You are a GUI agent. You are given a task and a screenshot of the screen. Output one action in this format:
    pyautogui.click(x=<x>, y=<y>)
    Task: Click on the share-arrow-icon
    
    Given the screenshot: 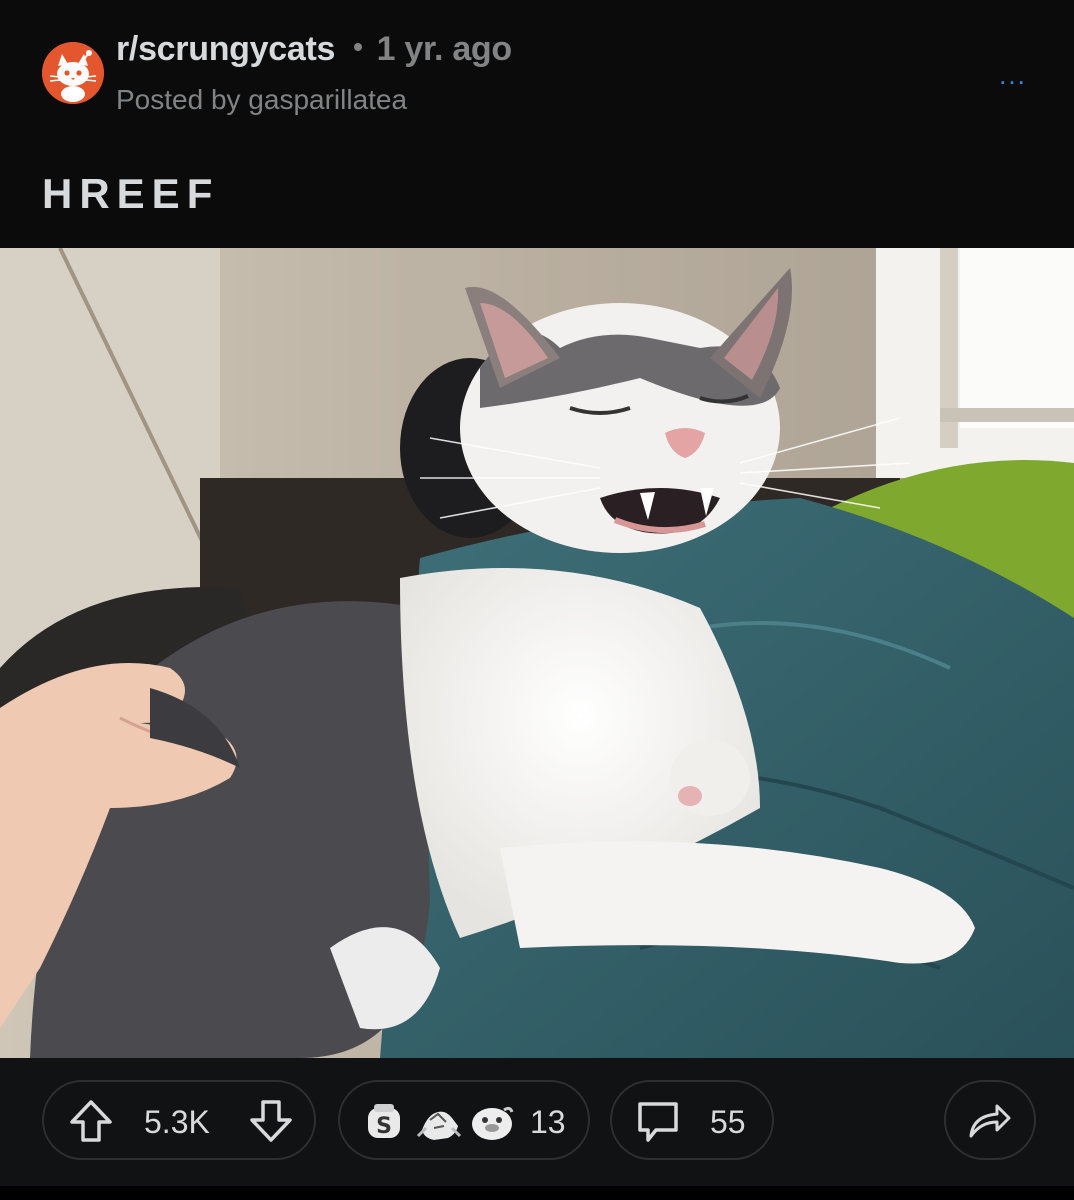 What is the action you would take?
    pyautogui.click(x=990, y=1120)
    